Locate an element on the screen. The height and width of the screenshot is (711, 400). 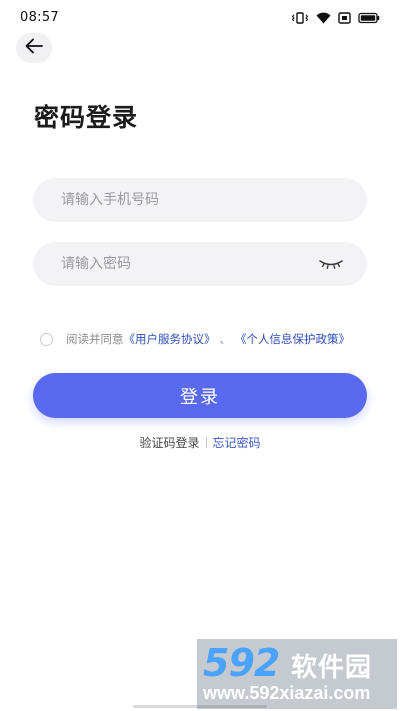
battery-icon is located at coordinates (369, 18).